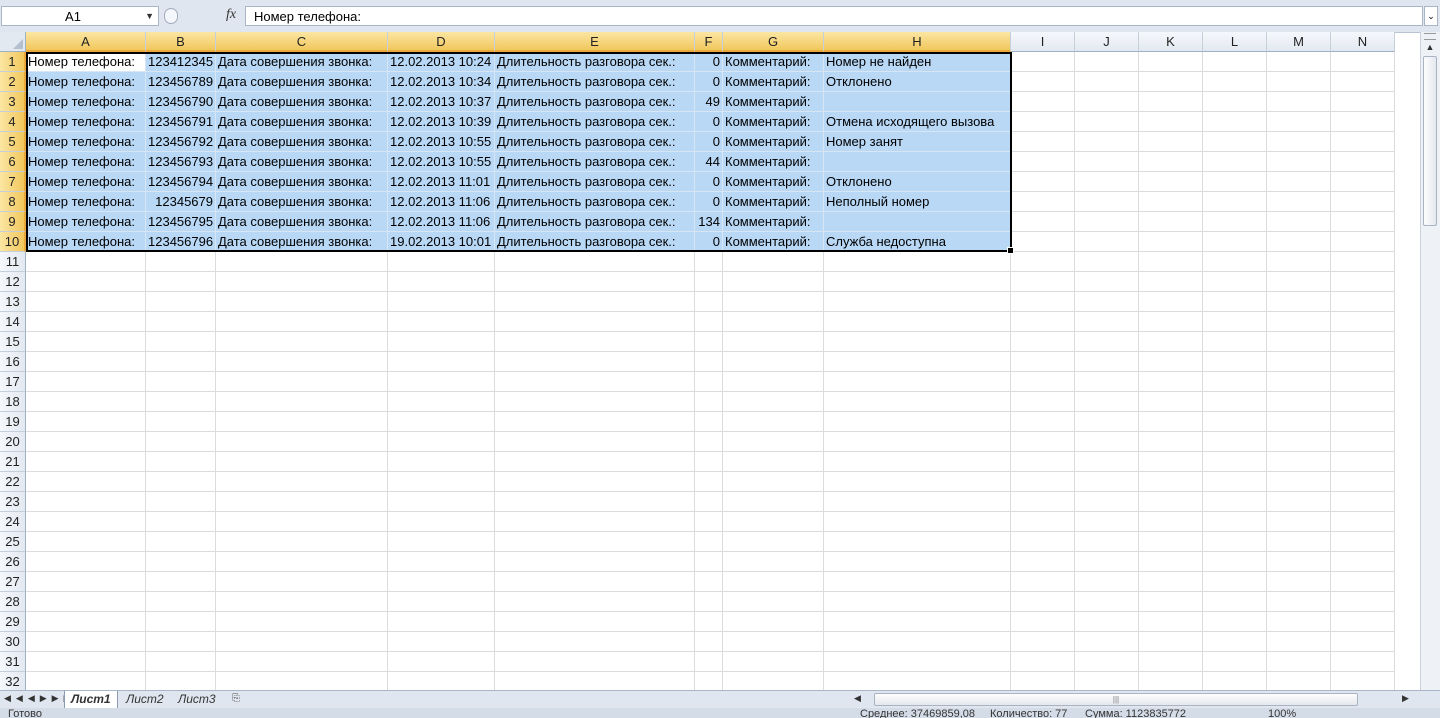 This screenshot has width=1440, height=718. I want to click on tab-sheet3: Лист3, so click(197, 699).